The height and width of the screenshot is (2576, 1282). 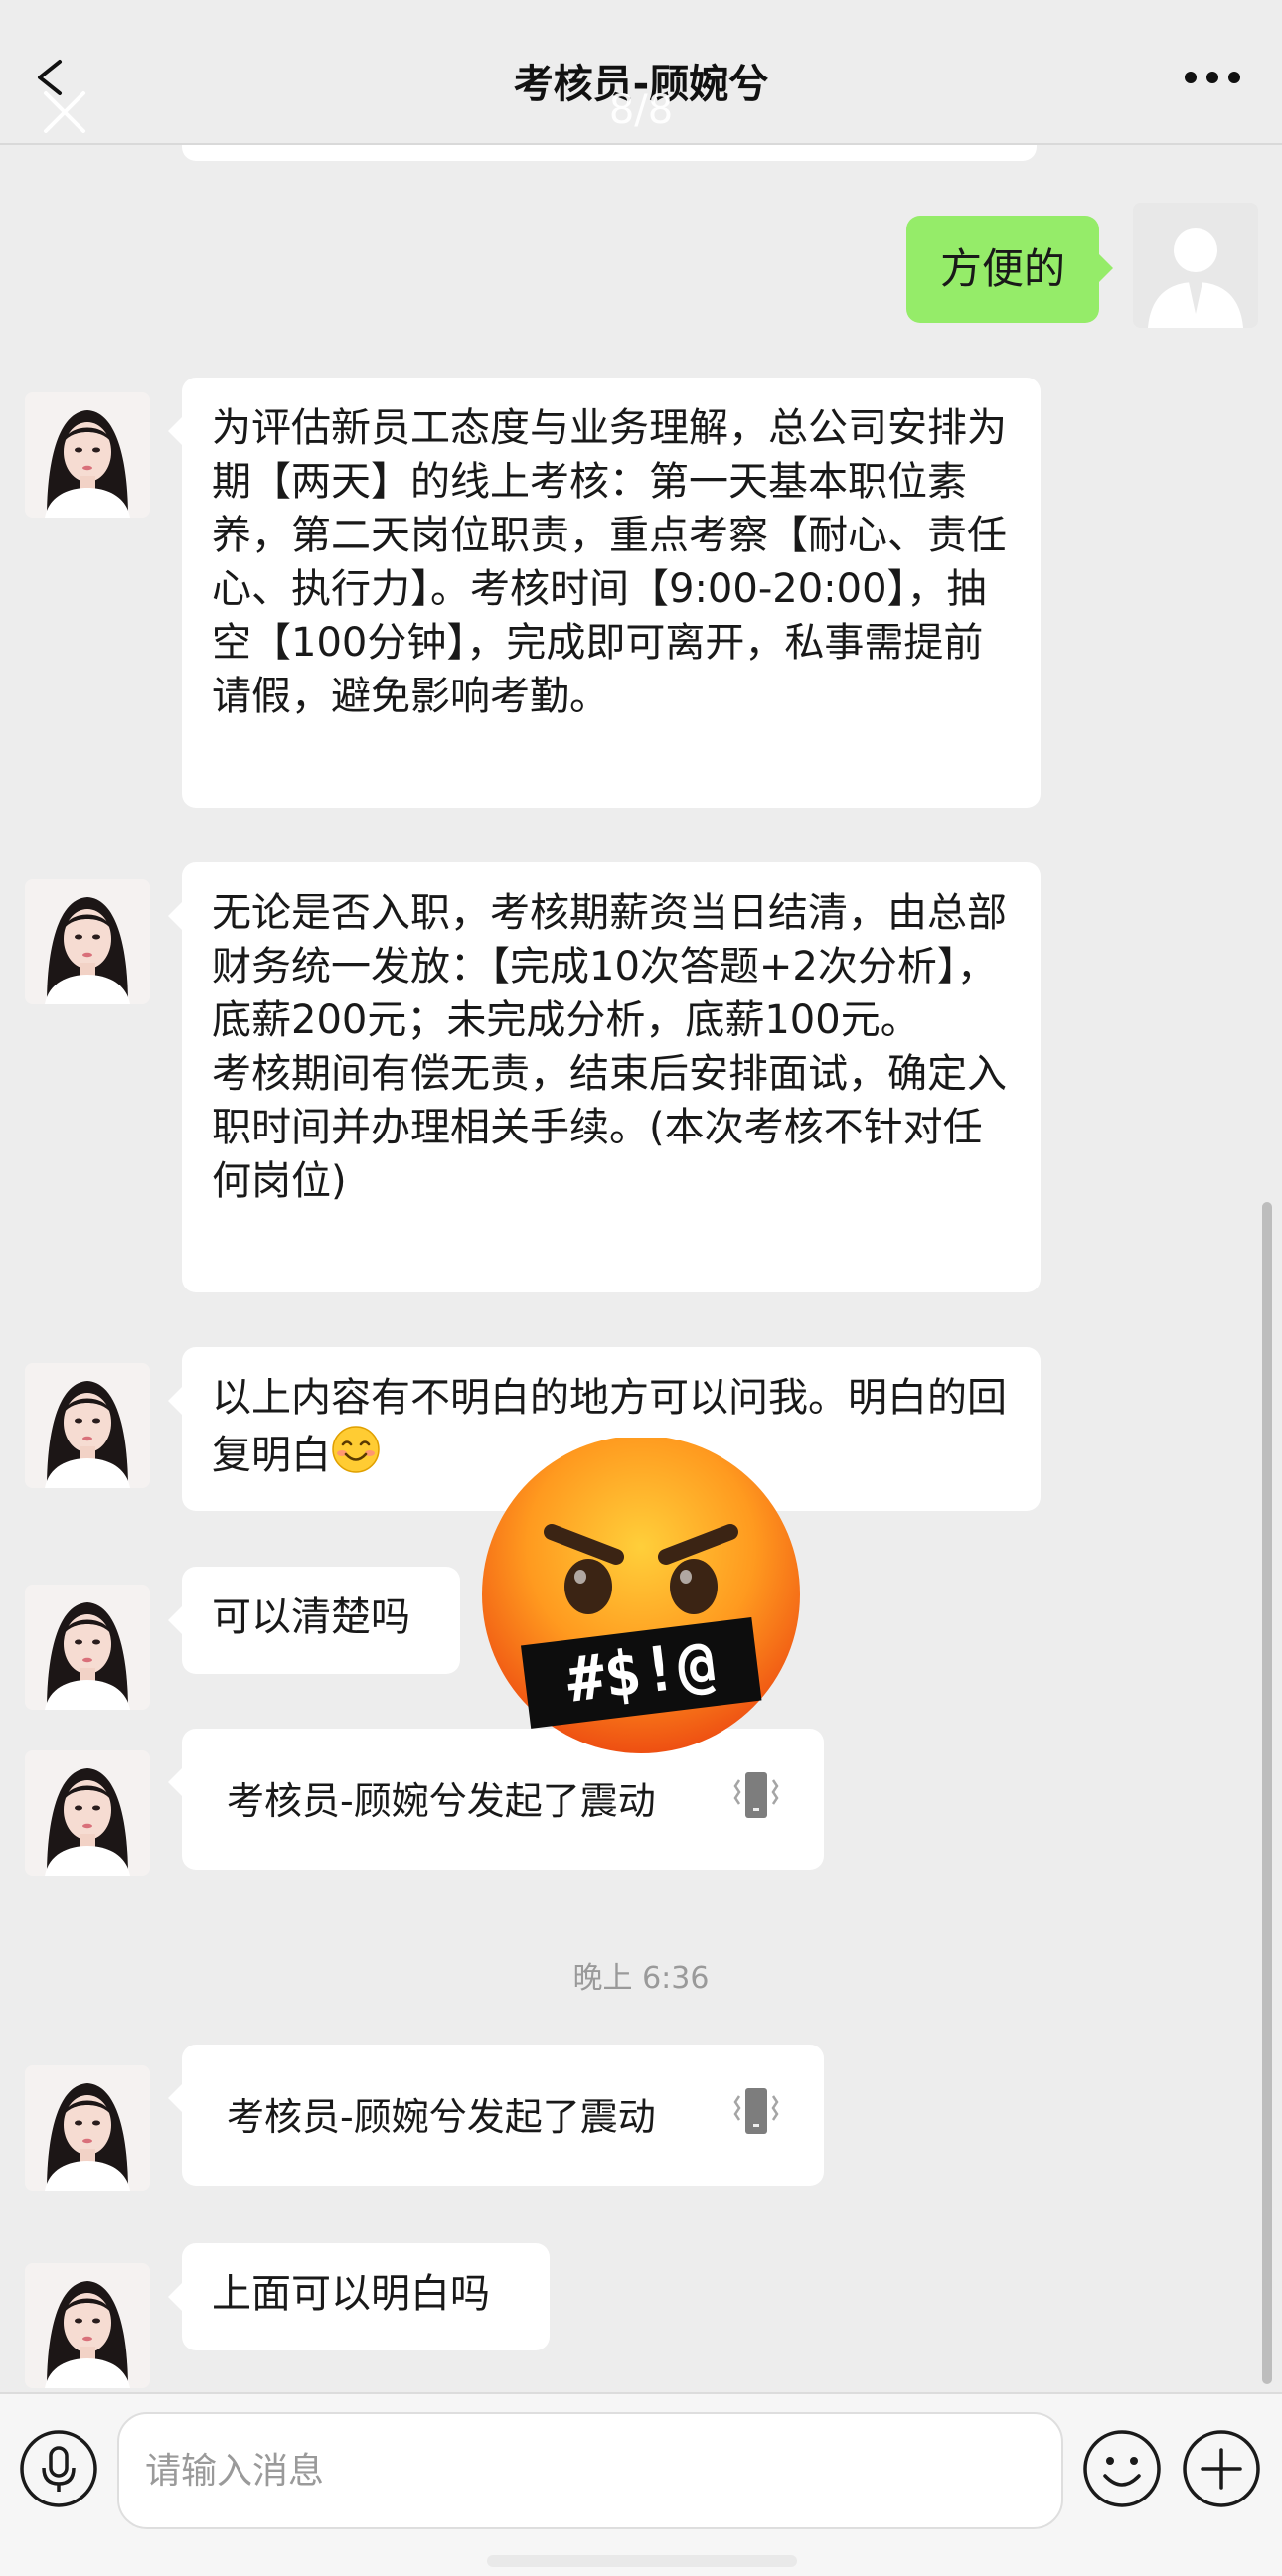 I want to click on smiling-face-icon, so click(x=356, y=1449).